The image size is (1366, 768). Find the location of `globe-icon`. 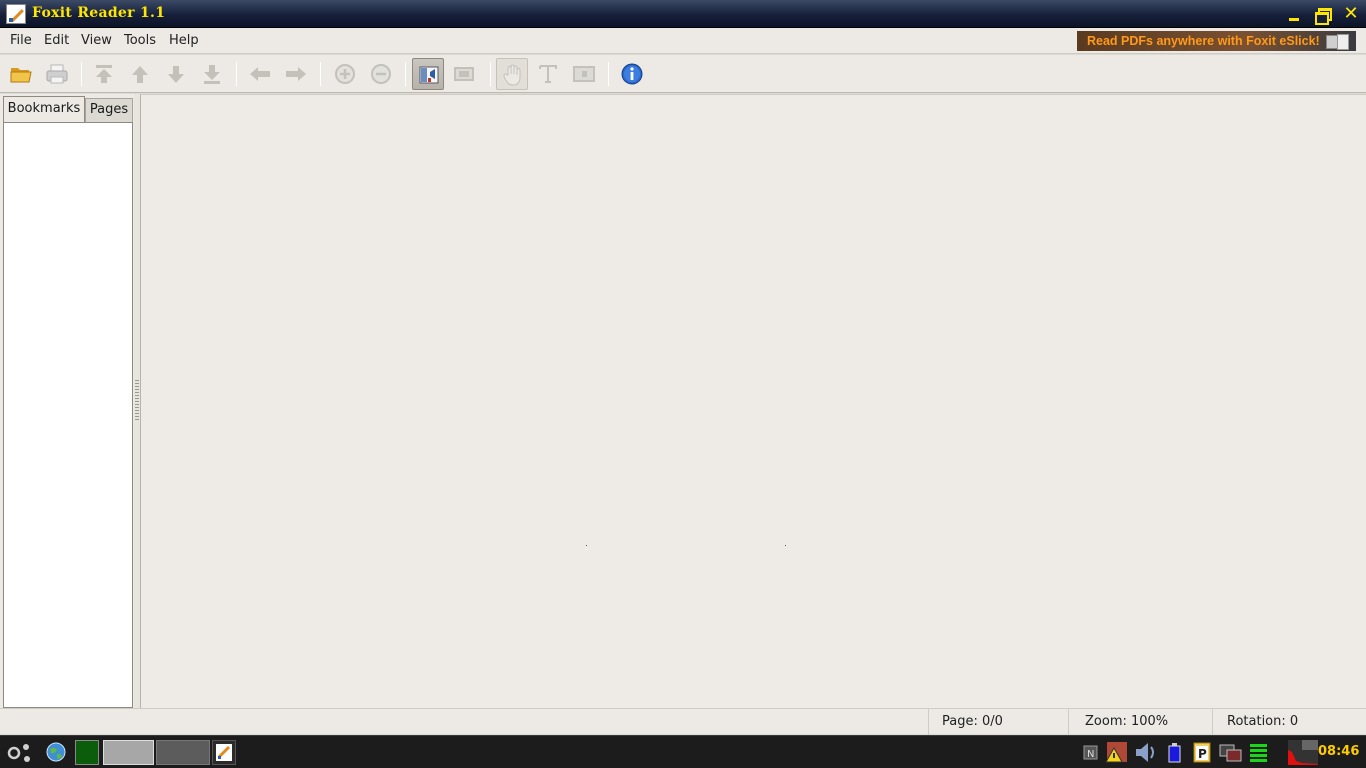

globe-icon is located at coordinates (56, 752).